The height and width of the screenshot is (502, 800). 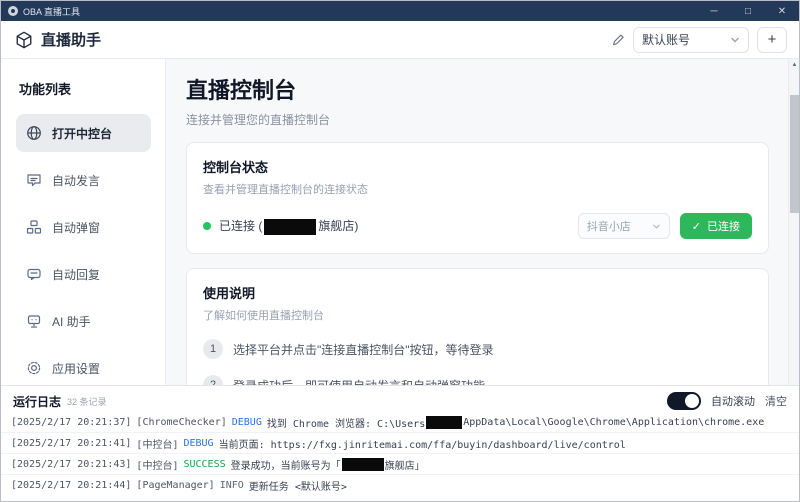 I want to click on cube-icon, so click(x=24, y=40).